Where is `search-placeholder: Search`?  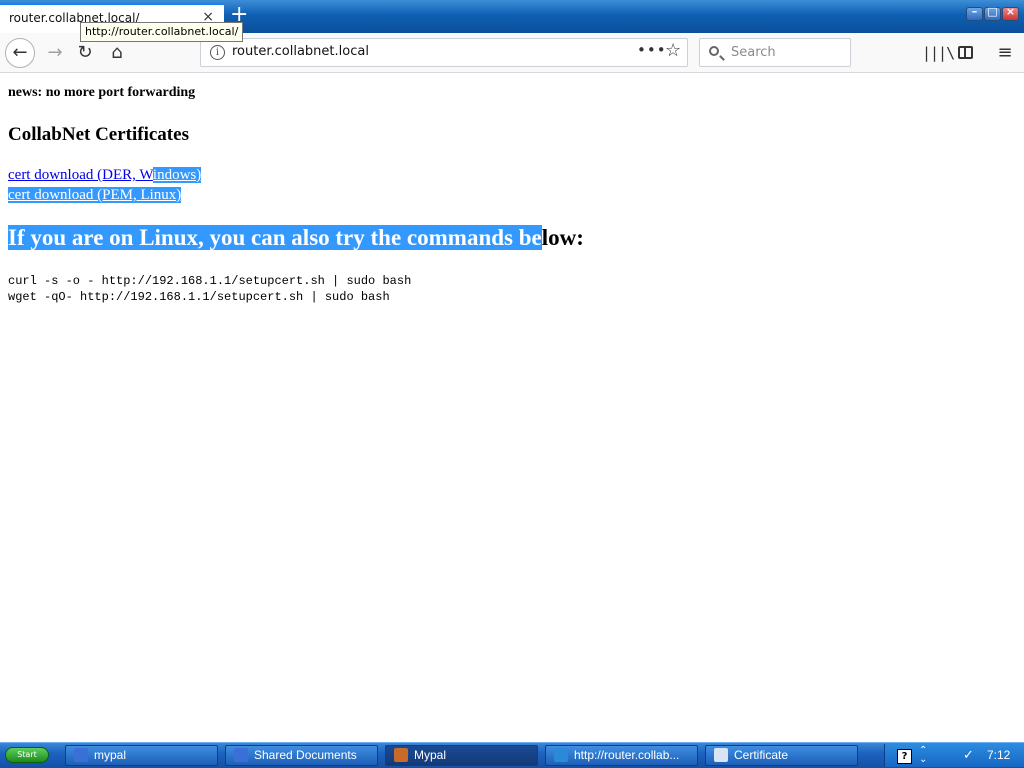 search-placeholder: Search is located at coordinates (753, 52).